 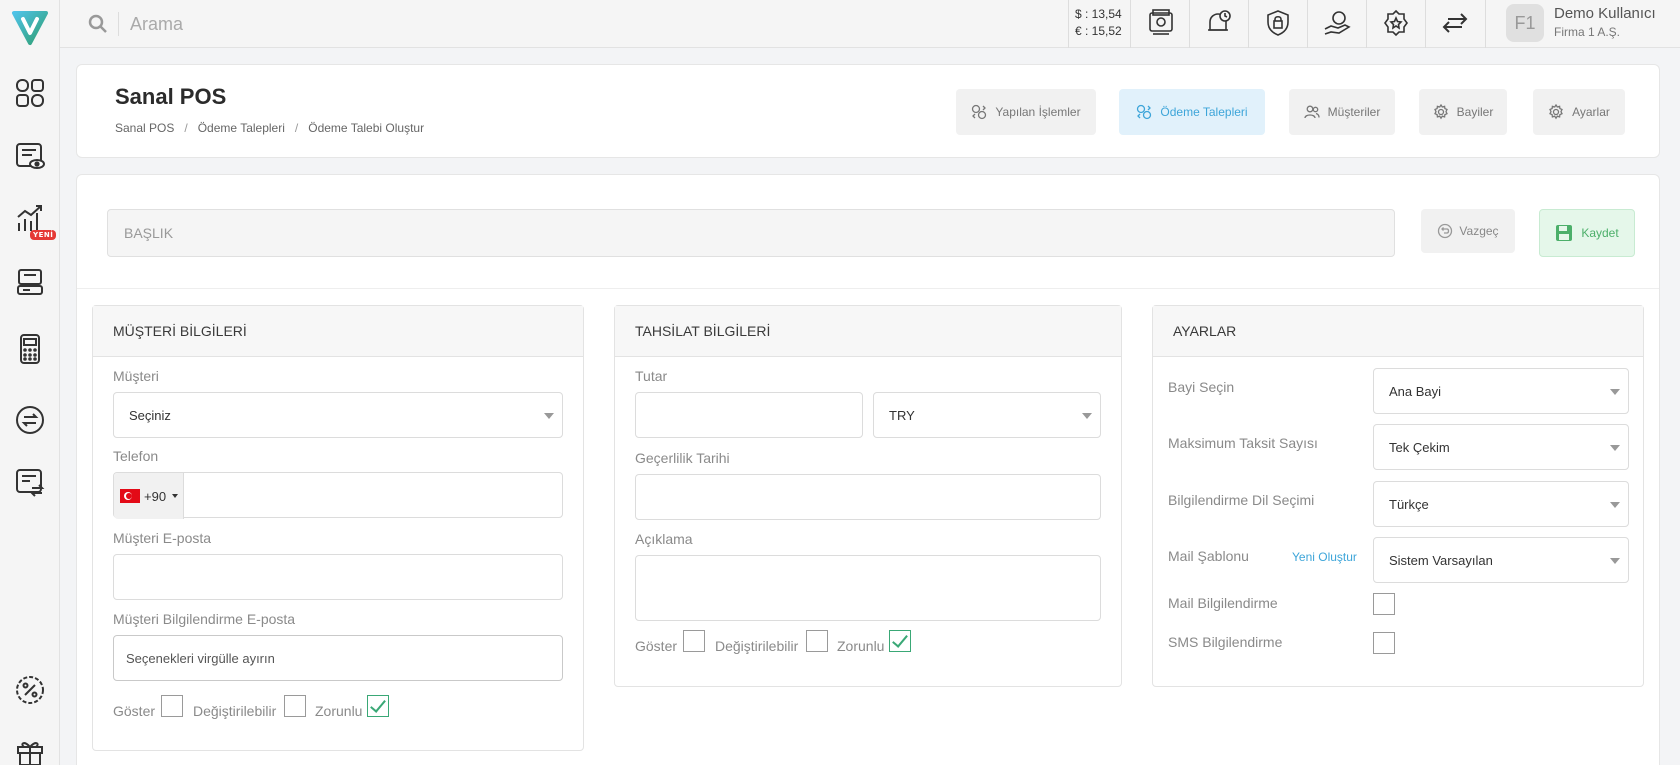 I want to click on user-company: Firma 1 A.Ş., so click(x=1587, y=32).